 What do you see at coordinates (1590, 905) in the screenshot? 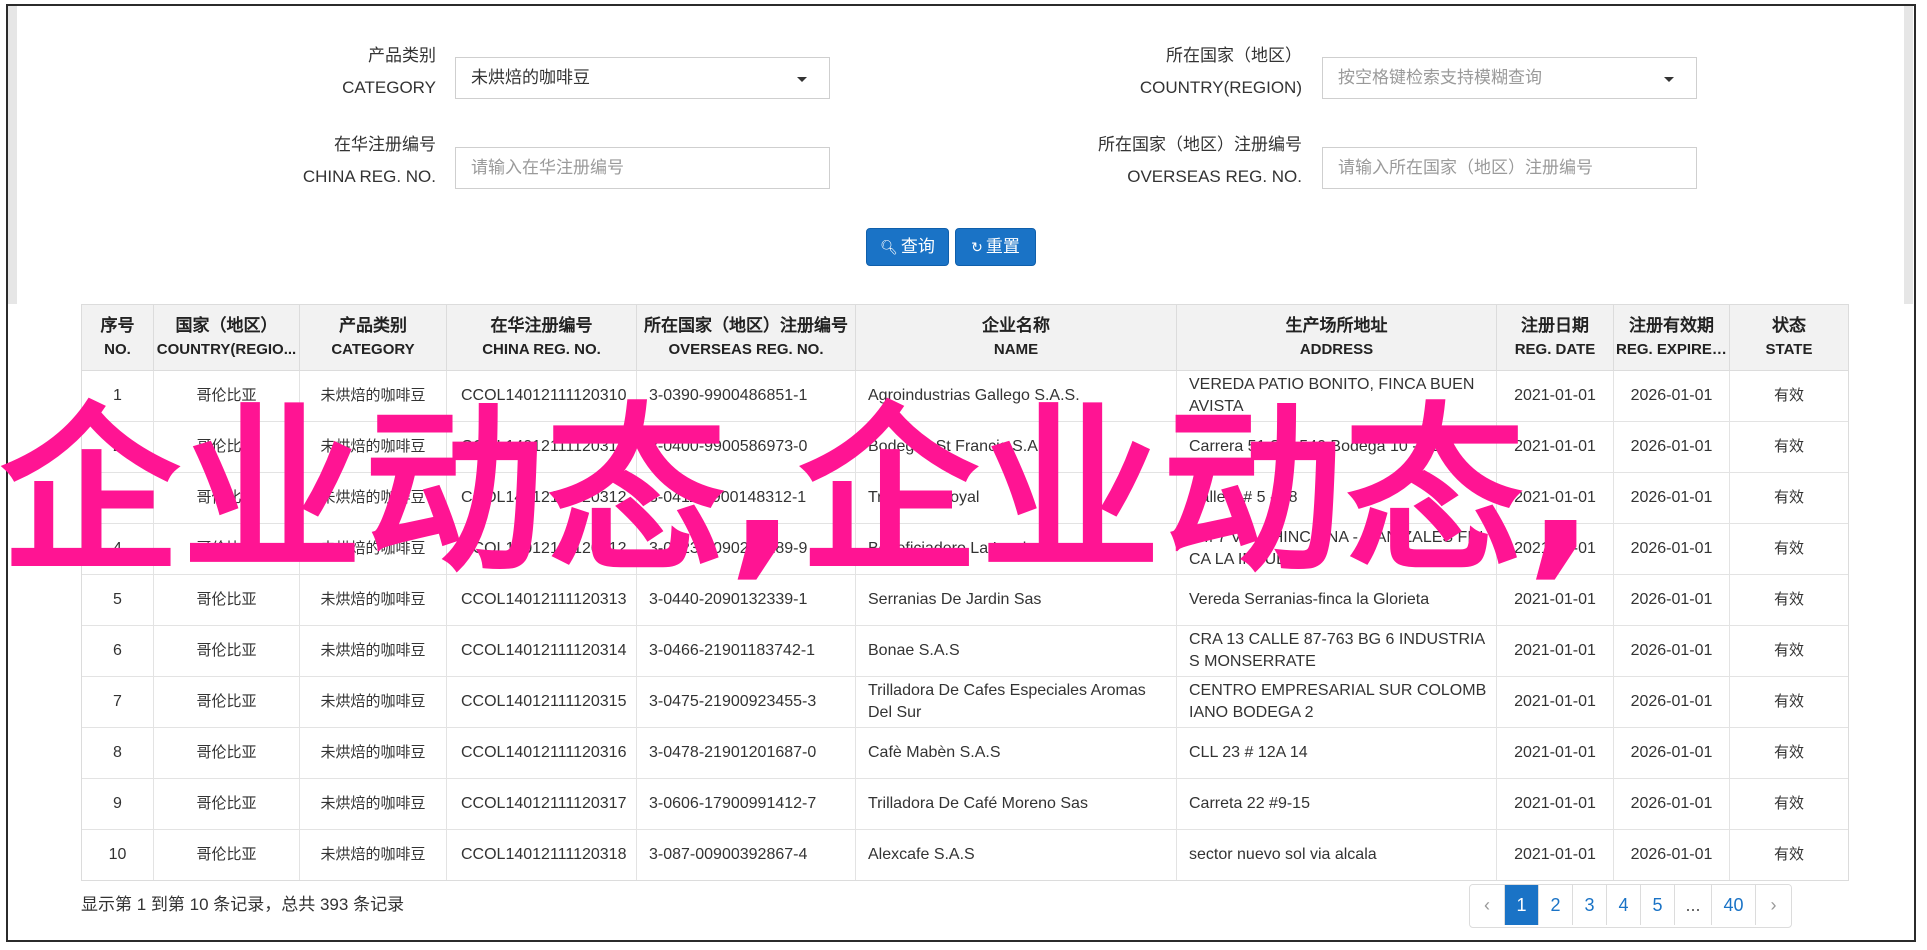
I see `page-button-3: 3` at bounding box center [1590, 905].